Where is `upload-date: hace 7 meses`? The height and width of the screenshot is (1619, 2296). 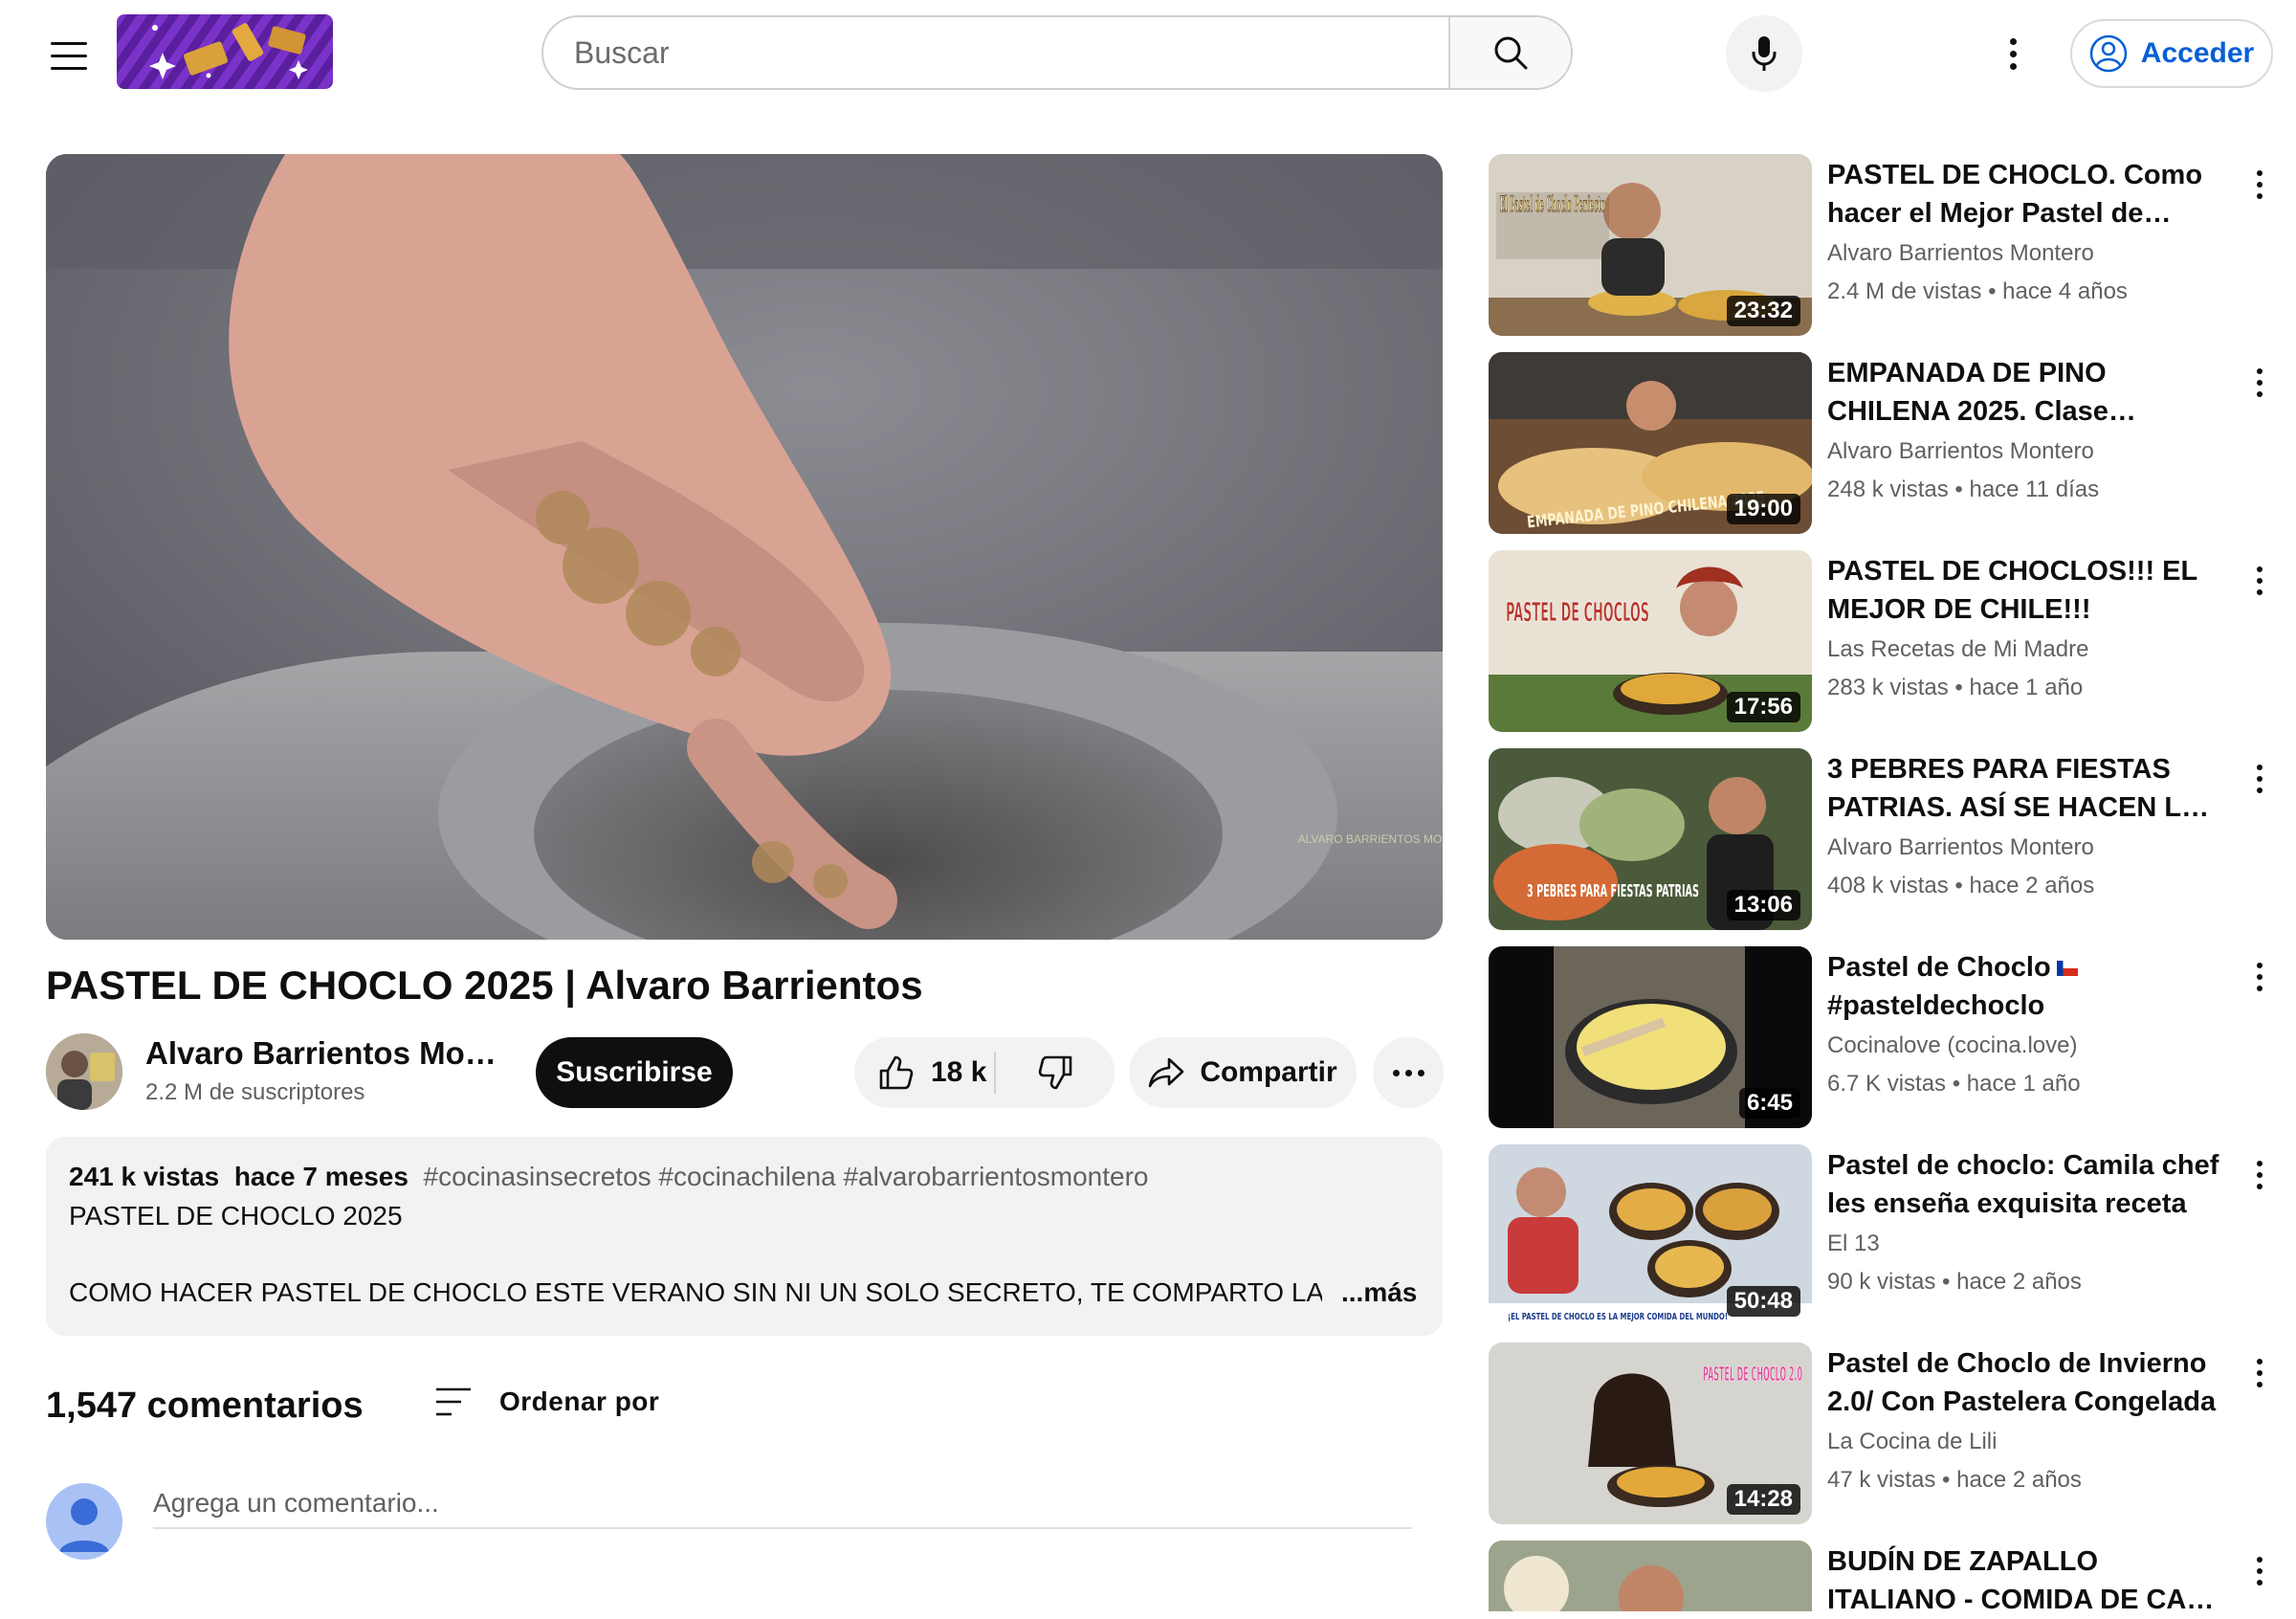
upload-date: hace 7 meses is located at coordinates (320, 1176).